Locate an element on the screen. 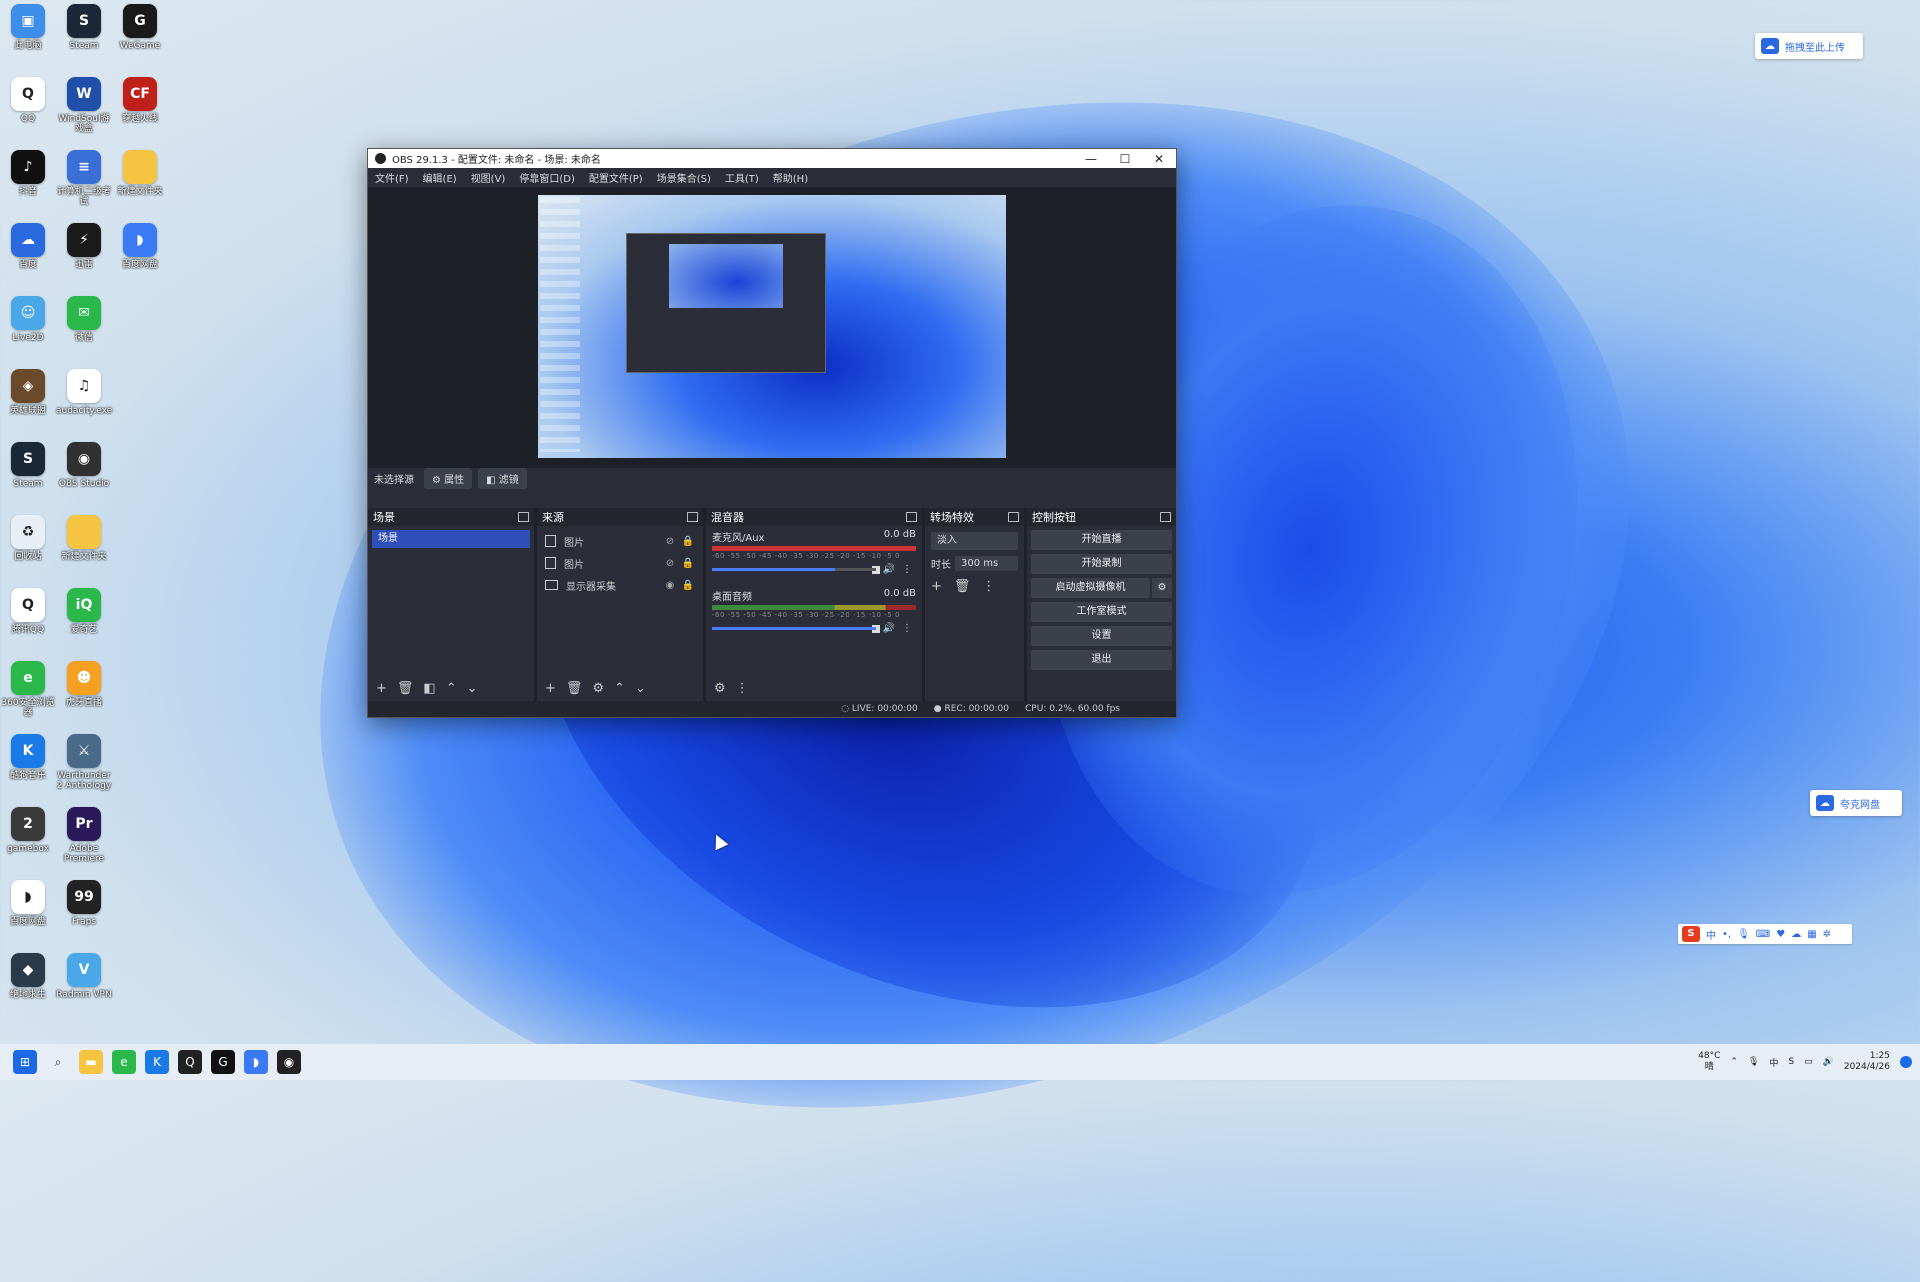 This screenshot has height=1282, width=1920. desktop-icon: iQ 爱奇艺 is located at coordinates (84, 611).